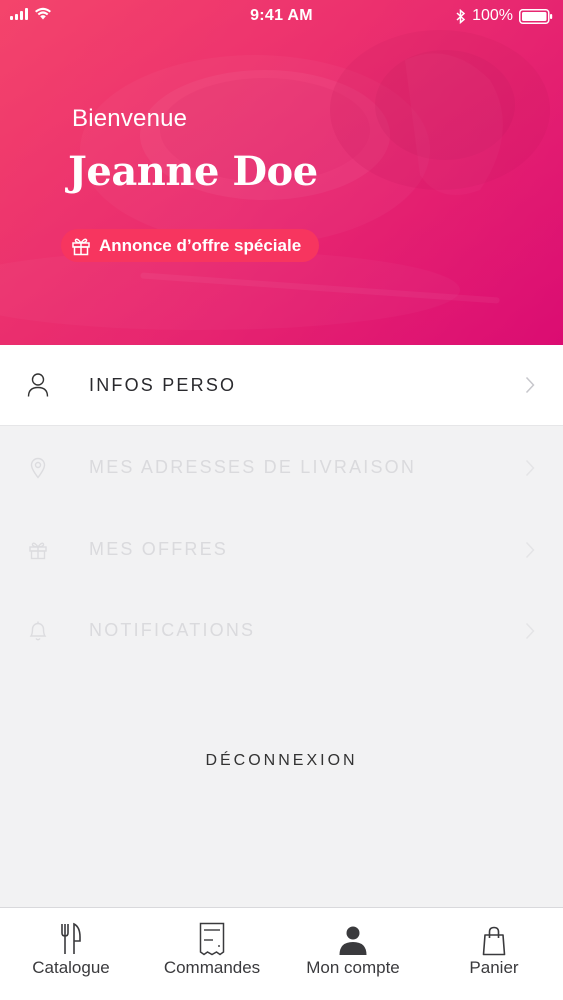  I want to click on tab-label: Catalogue, so click(71, 967).